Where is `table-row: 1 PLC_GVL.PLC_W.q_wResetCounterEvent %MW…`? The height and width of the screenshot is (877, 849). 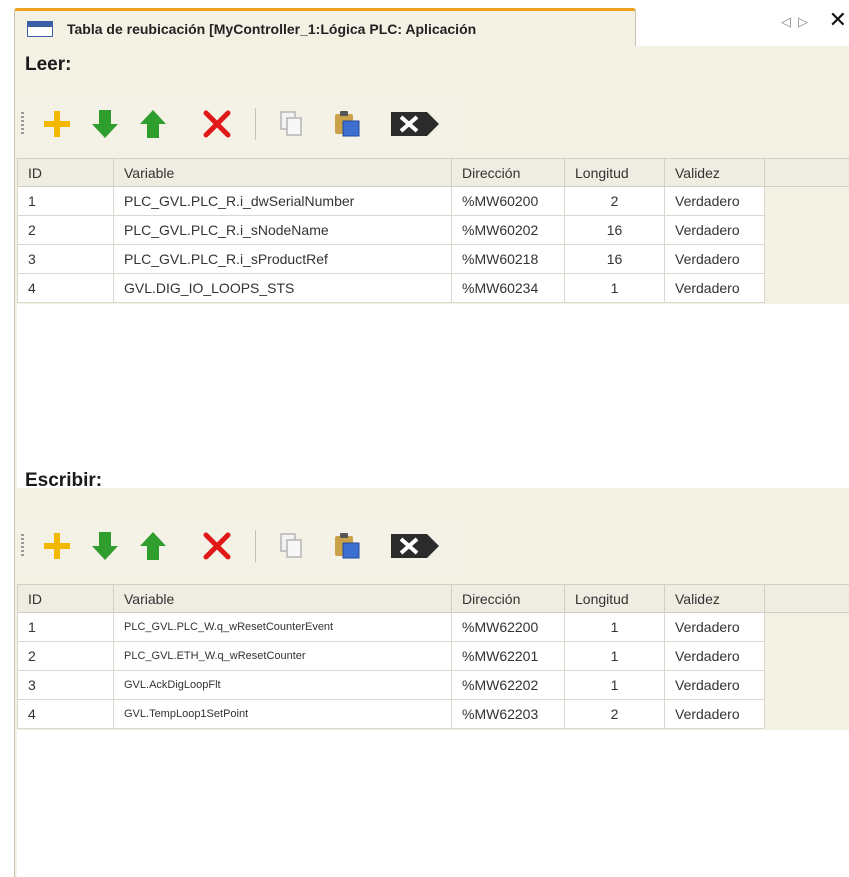
table-row: 1 PLC_GVL.PLC_W.q_wResetCounterEvent %MW… is located at coordinates (433, 627).